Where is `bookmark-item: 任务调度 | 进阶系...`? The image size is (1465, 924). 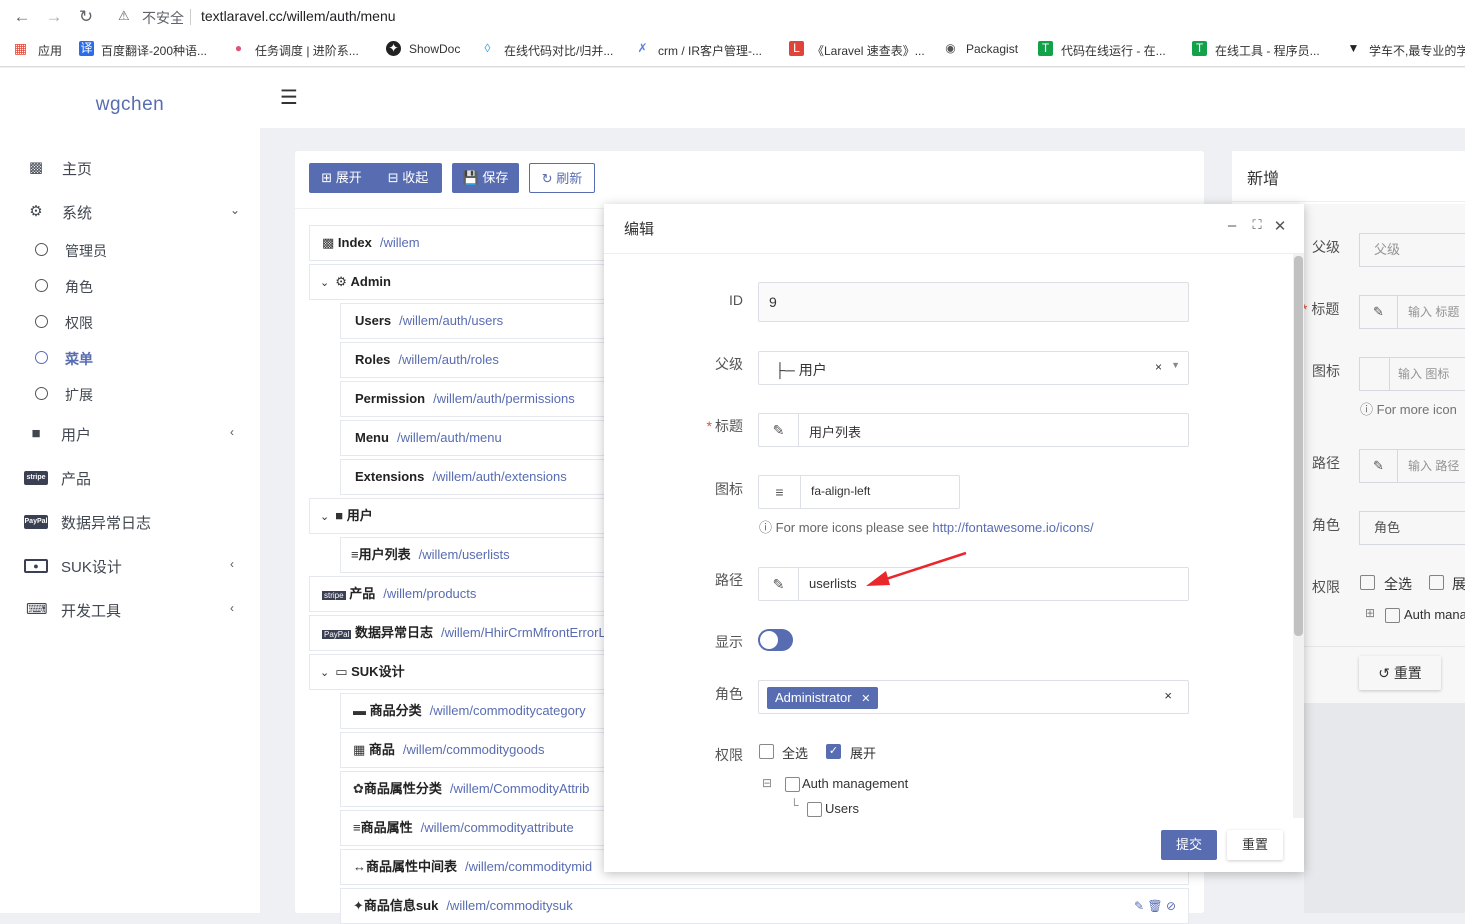
bookmark-item: 任务调度 | 进阶系... is located at coordinates (307, 50).